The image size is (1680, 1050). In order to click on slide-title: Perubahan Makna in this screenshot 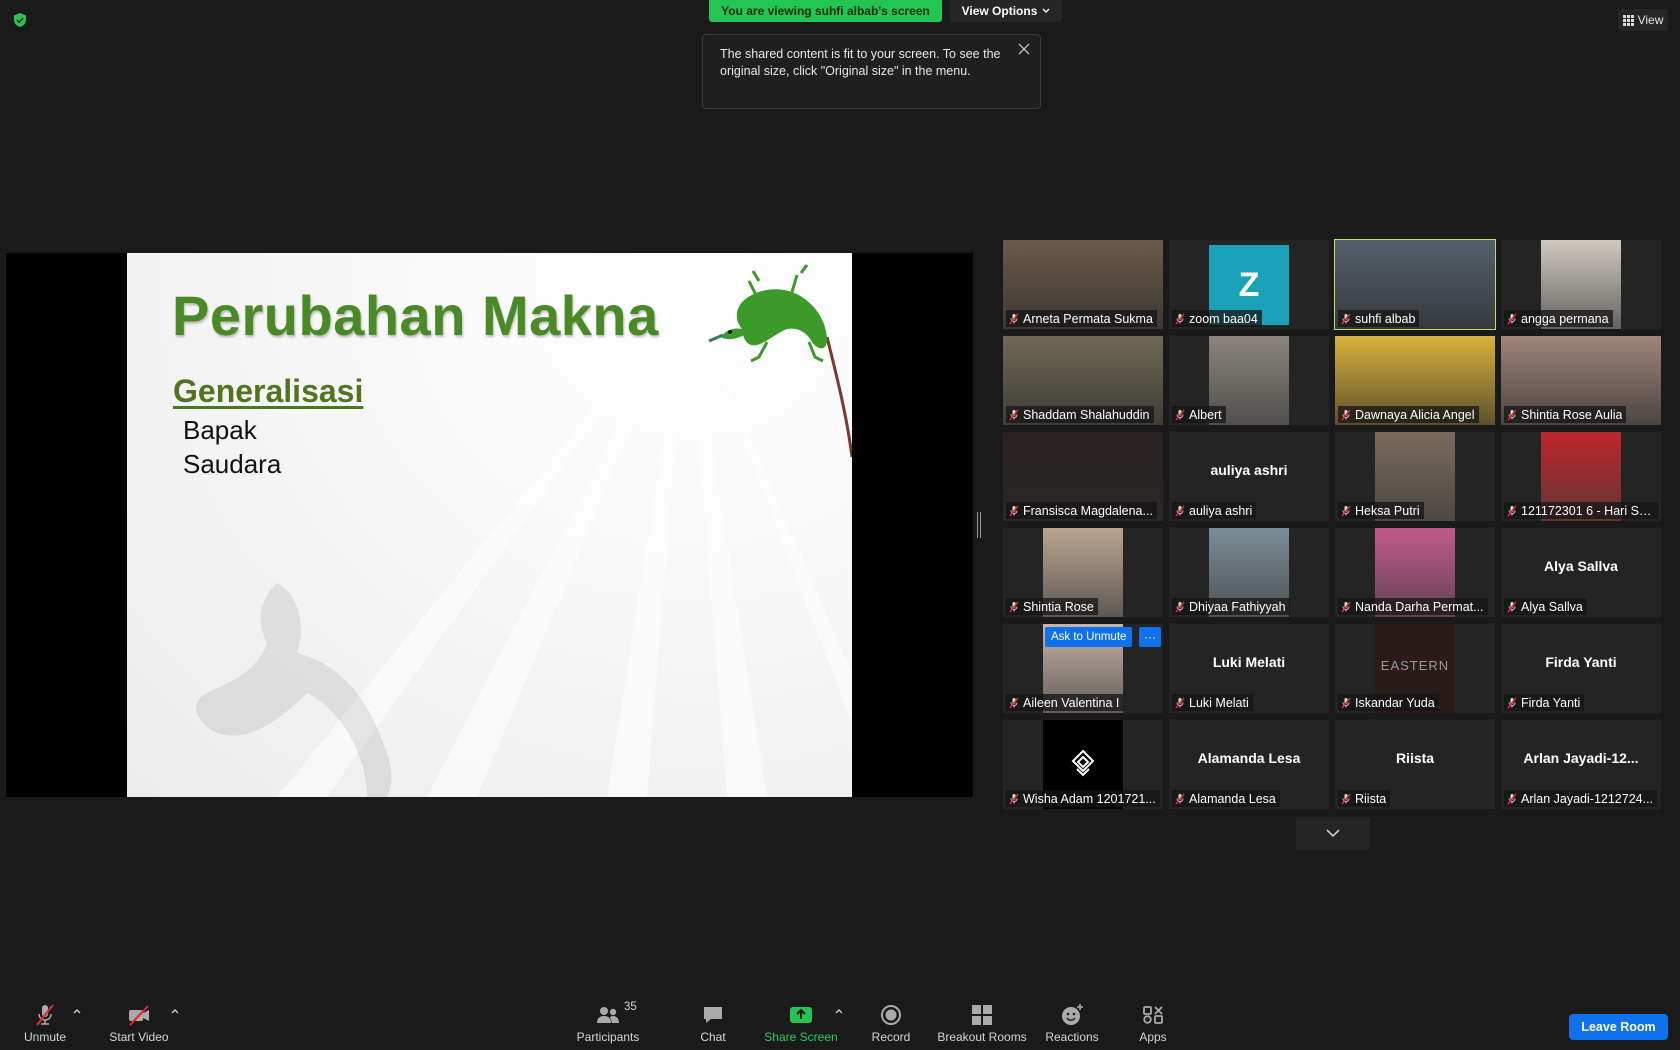, I will do `click(415, 315)`.